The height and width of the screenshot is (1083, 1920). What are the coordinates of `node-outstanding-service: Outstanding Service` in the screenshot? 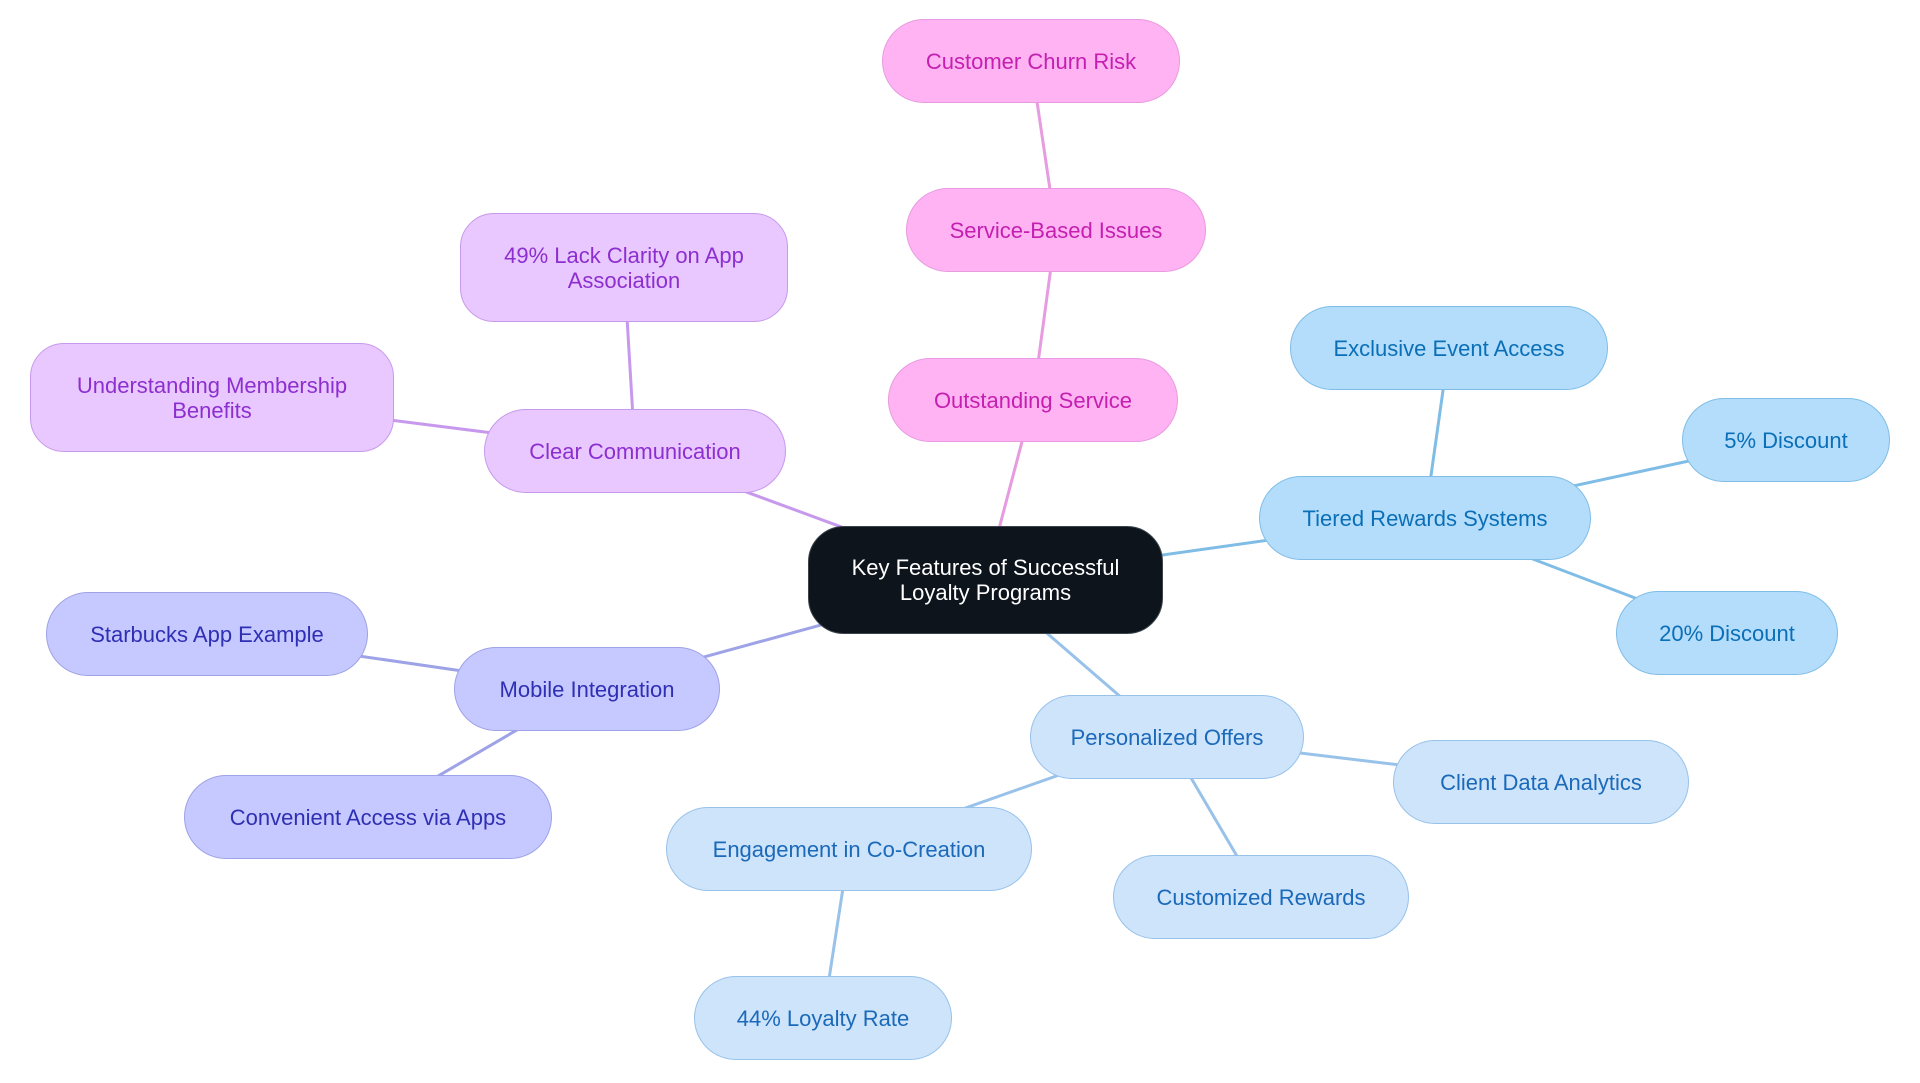 It's located at (1033, 400).